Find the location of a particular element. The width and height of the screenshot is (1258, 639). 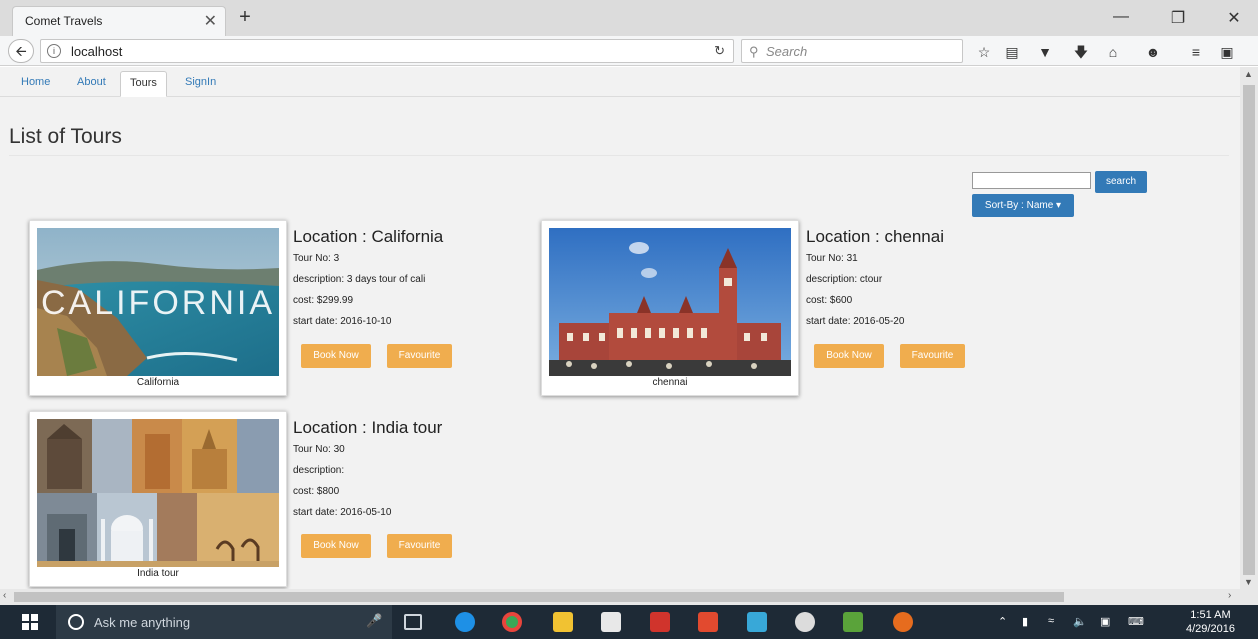

tour-caption: India tour is located at coordinates (158, 573).